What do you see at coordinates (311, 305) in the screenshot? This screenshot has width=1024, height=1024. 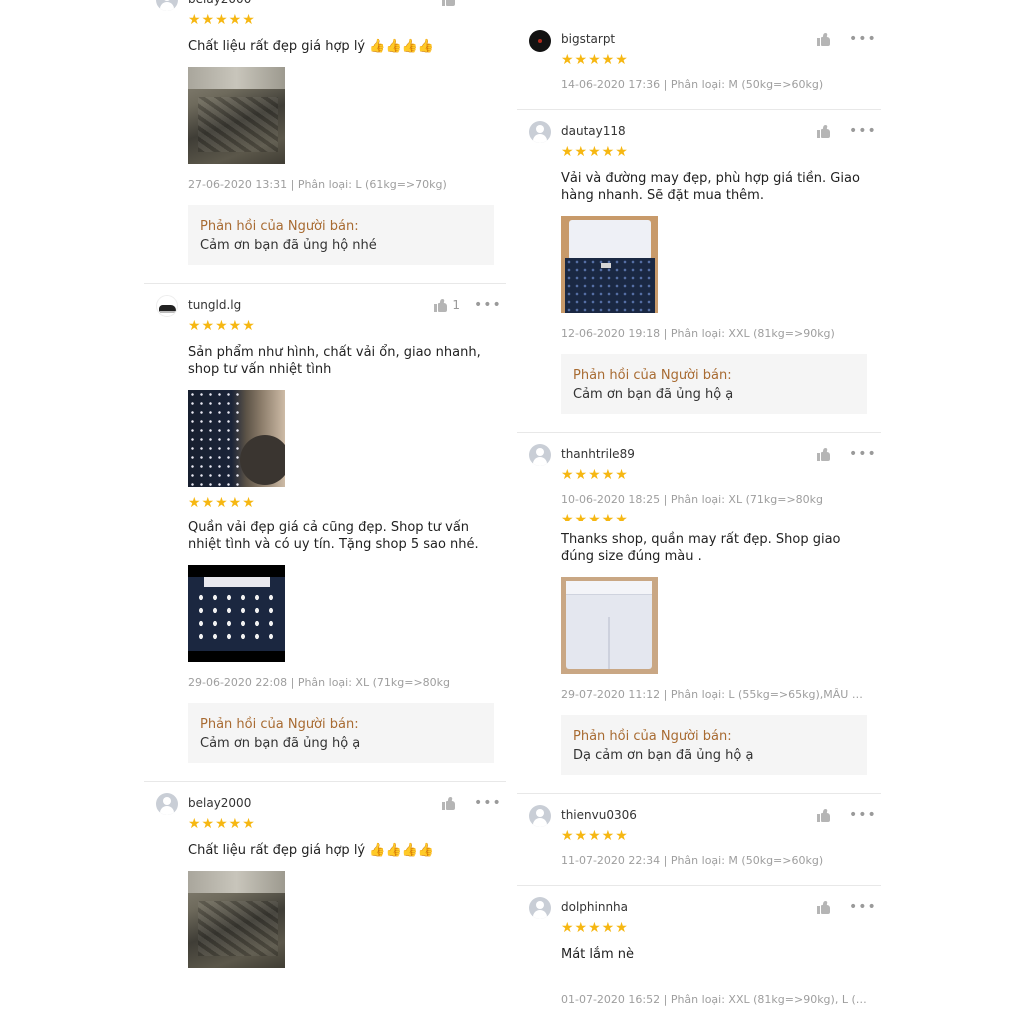 I see `reviewer-username: tungld.lg` at bounding box center [311, 305].